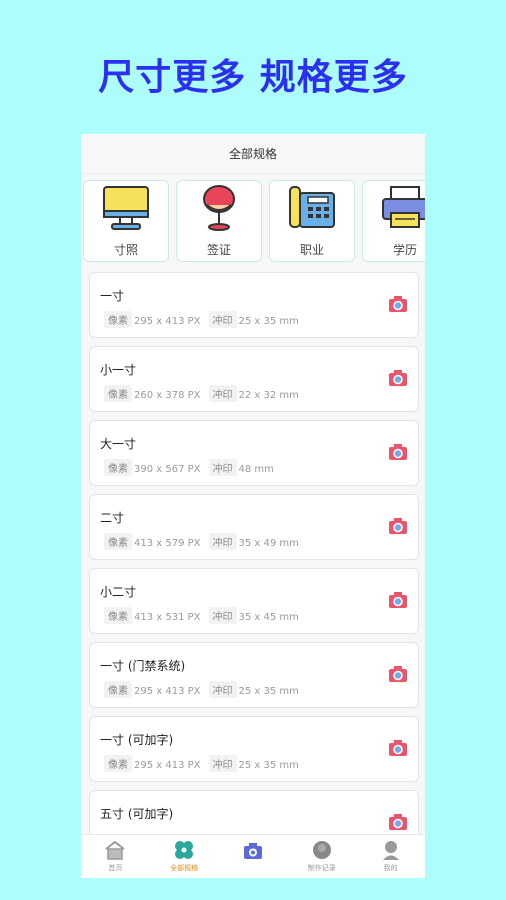 The width and height of the screenshot is (506, 900). What do you see at coordinates (115, 868) in the screenshot?
I see `tab-label: 首页` at bounding box center [115, 868].